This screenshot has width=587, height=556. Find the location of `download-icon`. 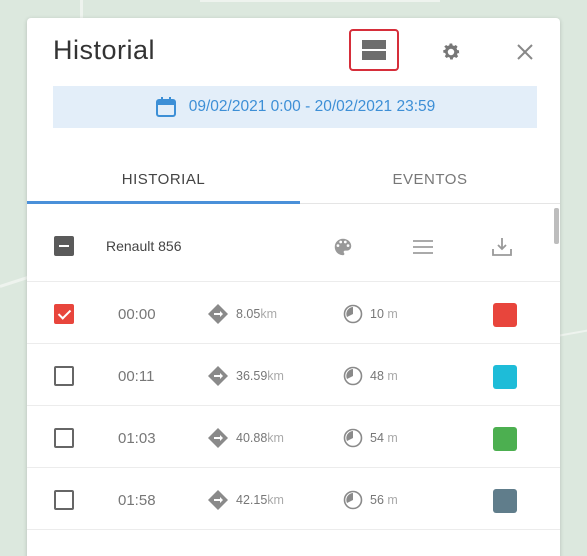

download-icon is located at coordinates (502, 247).